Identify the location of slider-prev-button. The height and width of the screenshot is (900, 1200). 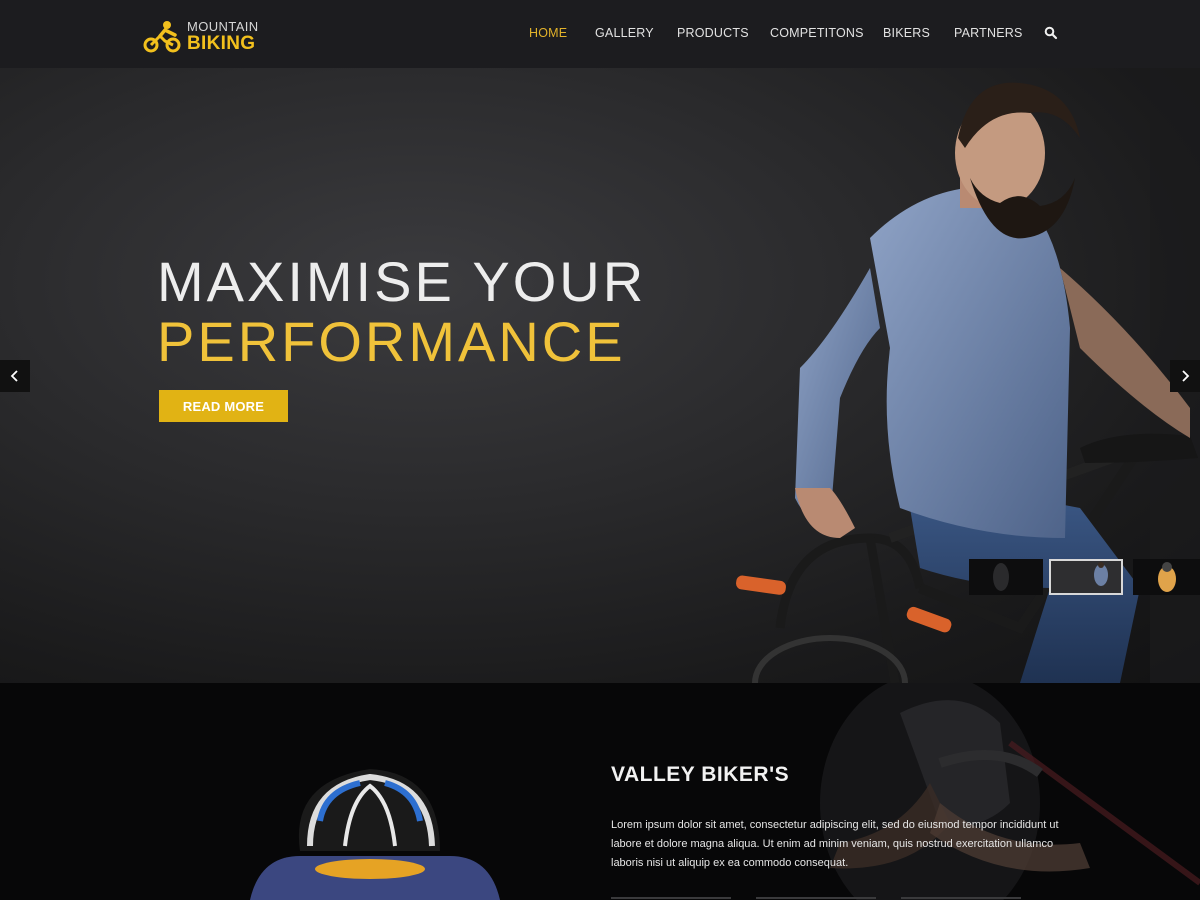
(15, 376).